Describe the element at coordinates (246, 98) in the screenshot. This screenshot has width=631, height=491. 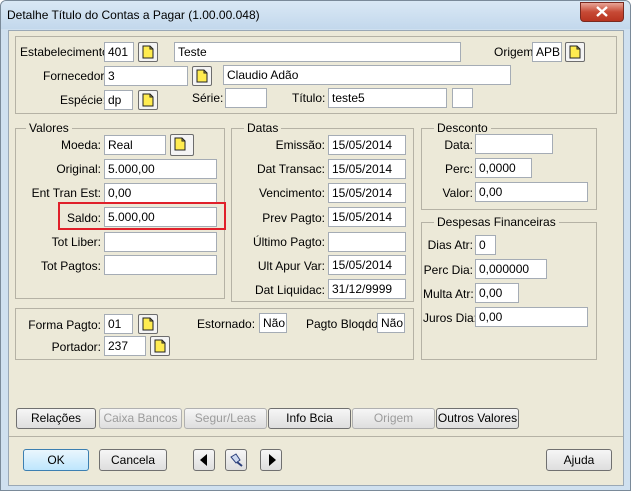
I see `serie-field` at that location.